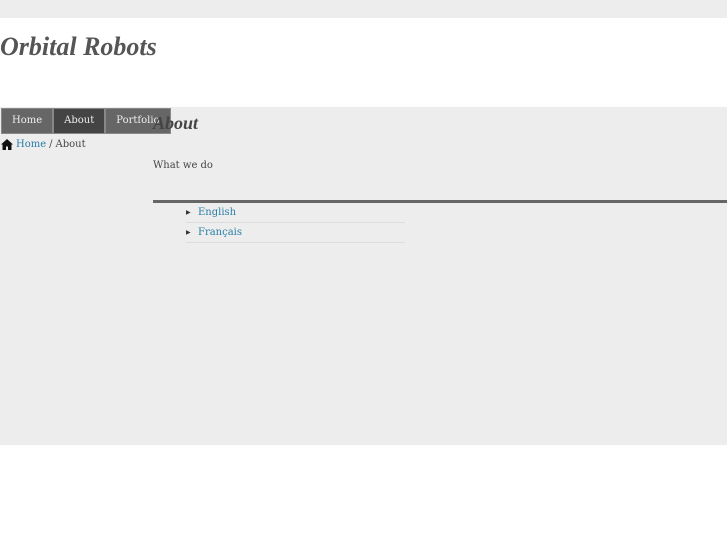  What do you see at coordinates (31, 144) in the screenshot?
I see `breadcrumb-home: Home` at bounding box center [31, 144].